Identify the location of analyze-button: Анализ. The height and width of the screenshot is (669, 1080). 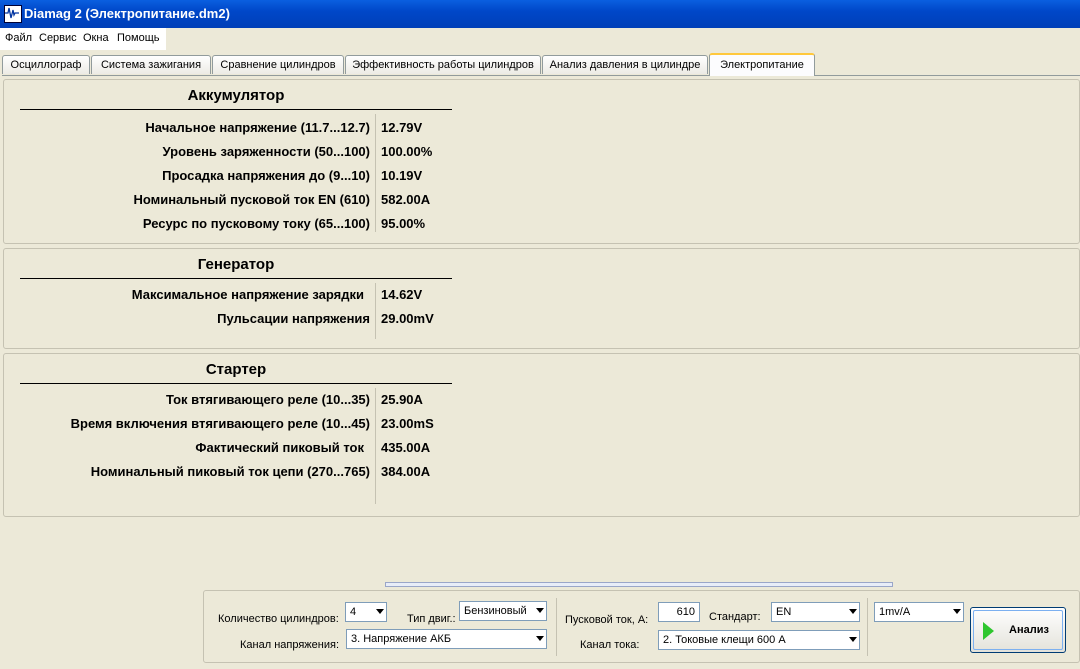
(1018, 630).